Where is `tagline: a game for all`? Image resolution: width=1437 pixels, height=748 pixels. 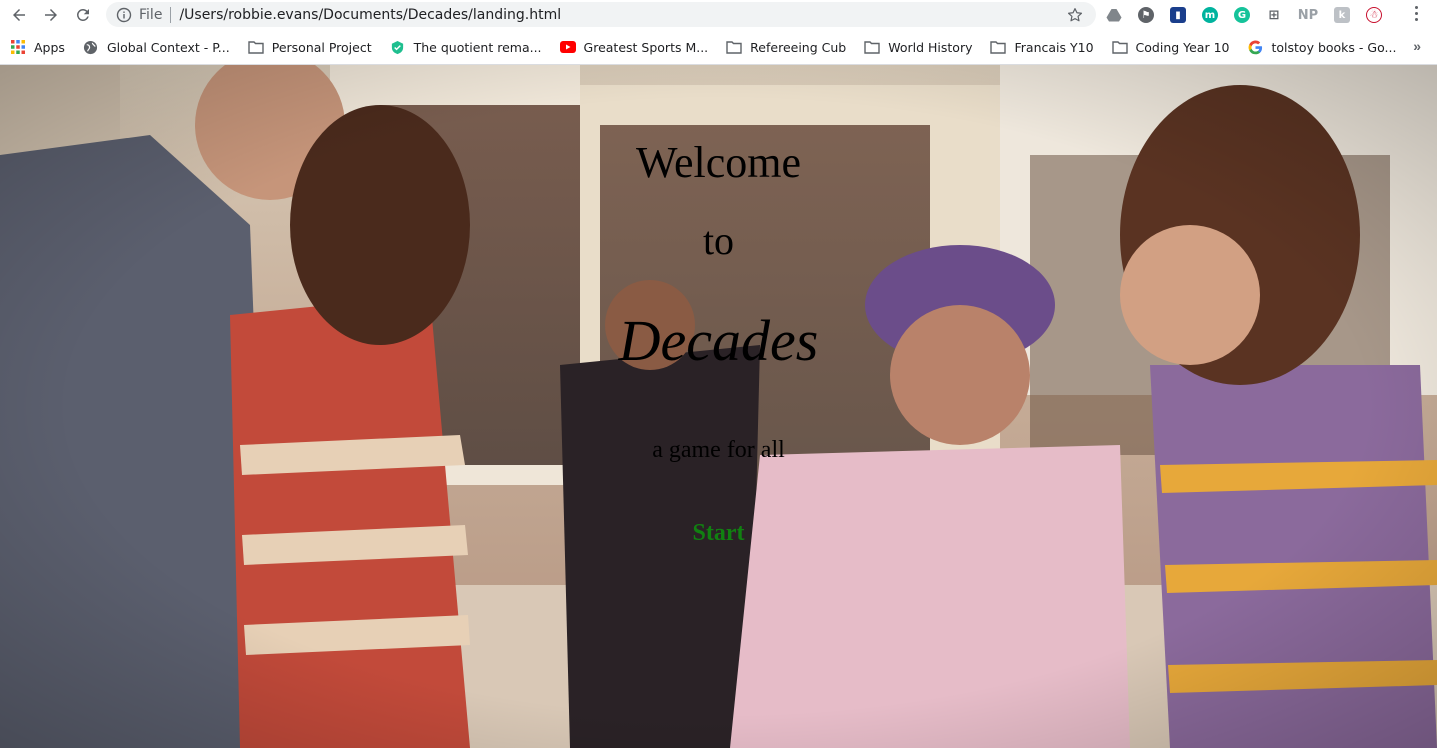
tagline: a game for all is located at coordinates (718, 450).